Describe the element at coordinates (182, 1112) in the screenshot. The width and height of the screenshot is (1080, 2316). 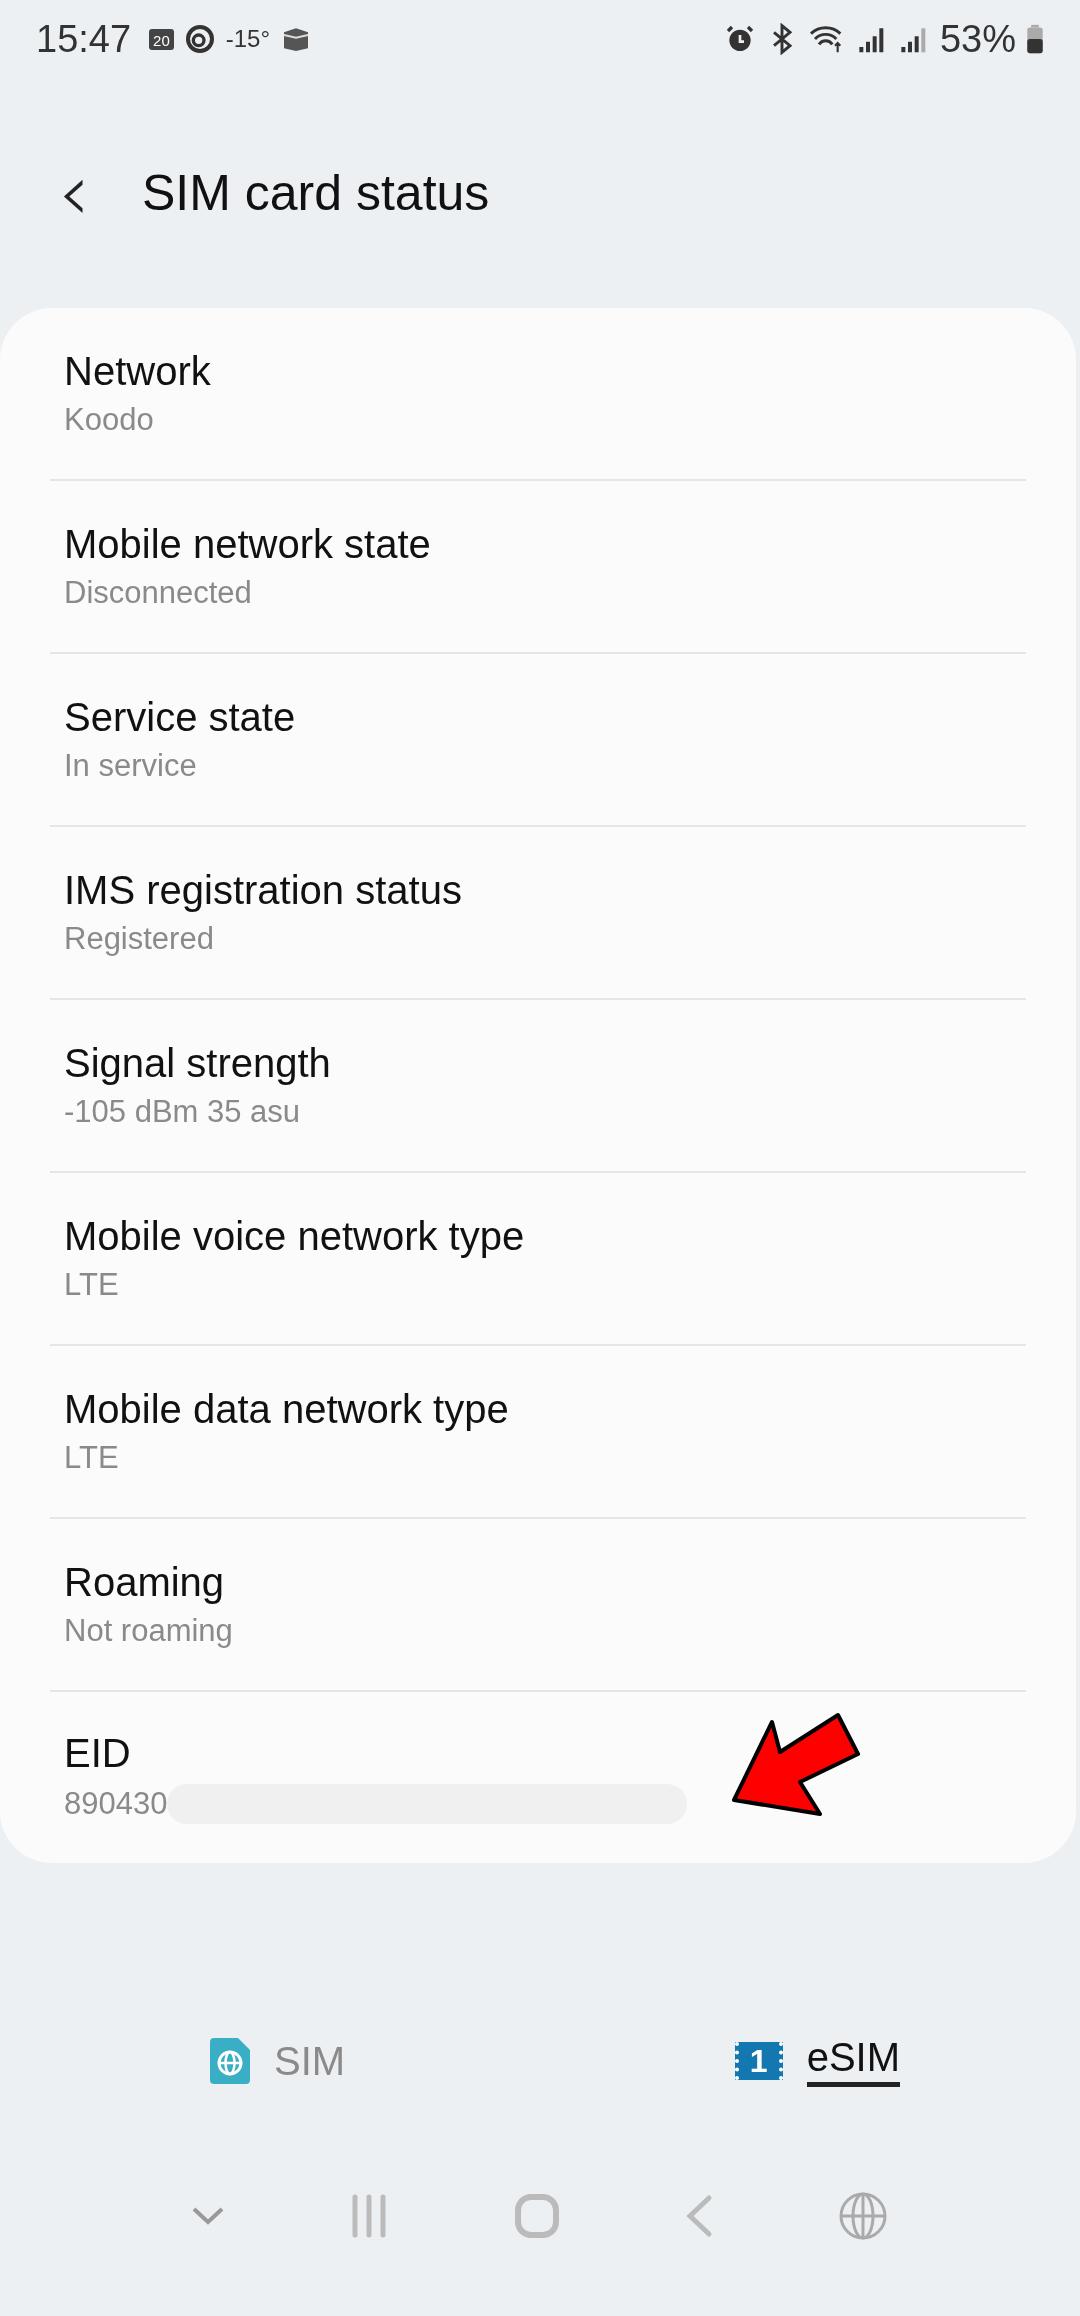
I see `item-value: -105 dBm 35 asu` at that location.